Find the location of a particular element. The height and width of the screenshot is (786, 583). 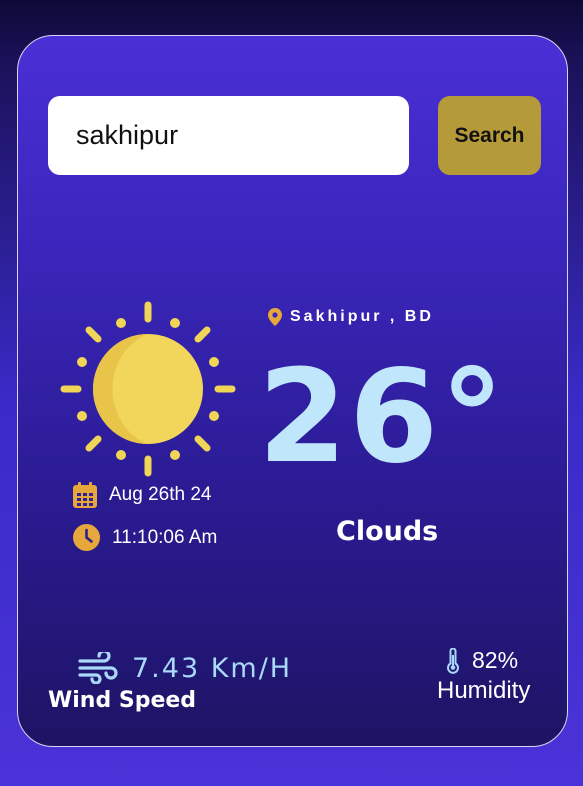

time-text: 11:10:06 Am is located at coordinates (165, 537).